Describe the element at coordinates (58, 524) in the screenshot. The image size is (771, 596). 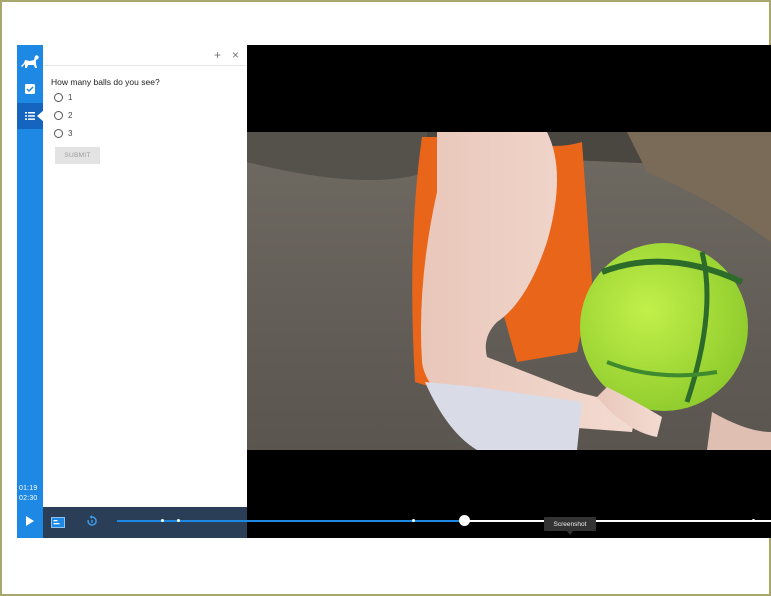
I see `caption-icon` at that location.